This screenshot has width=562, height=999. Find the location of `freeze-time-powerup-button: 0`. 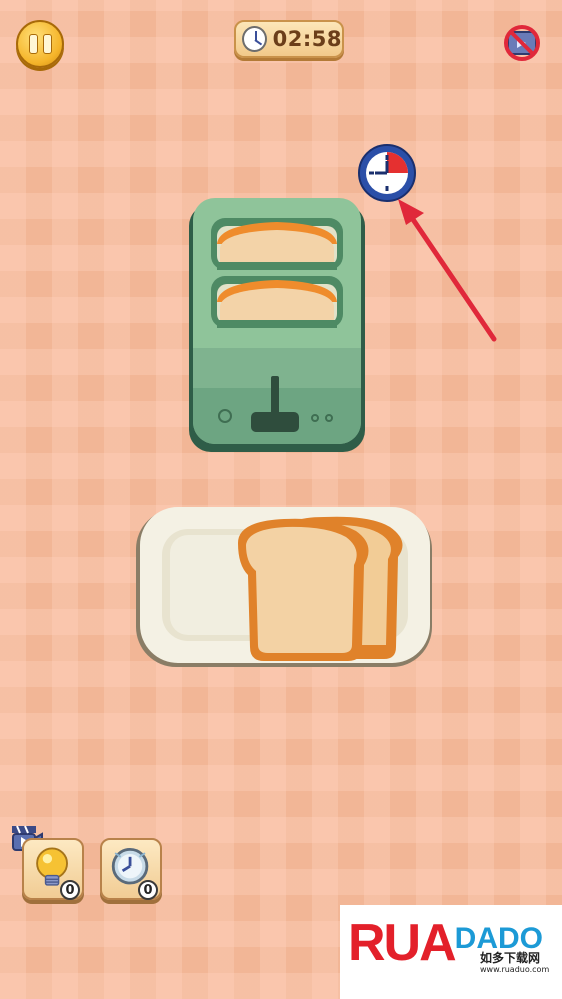

freeze-time-powerup-button: 0 is located at coordinates (131, 869).